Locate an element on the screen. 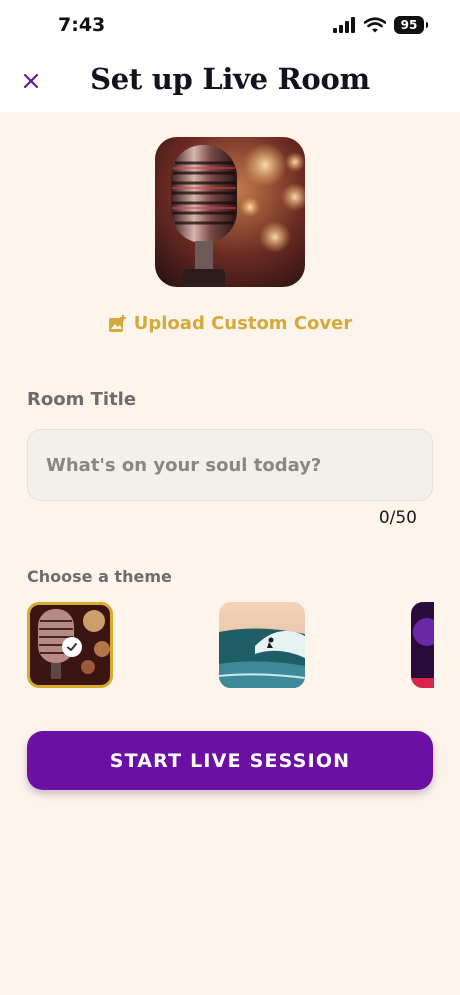  theme-option-purple-stage is located at coordinates (422, 645).